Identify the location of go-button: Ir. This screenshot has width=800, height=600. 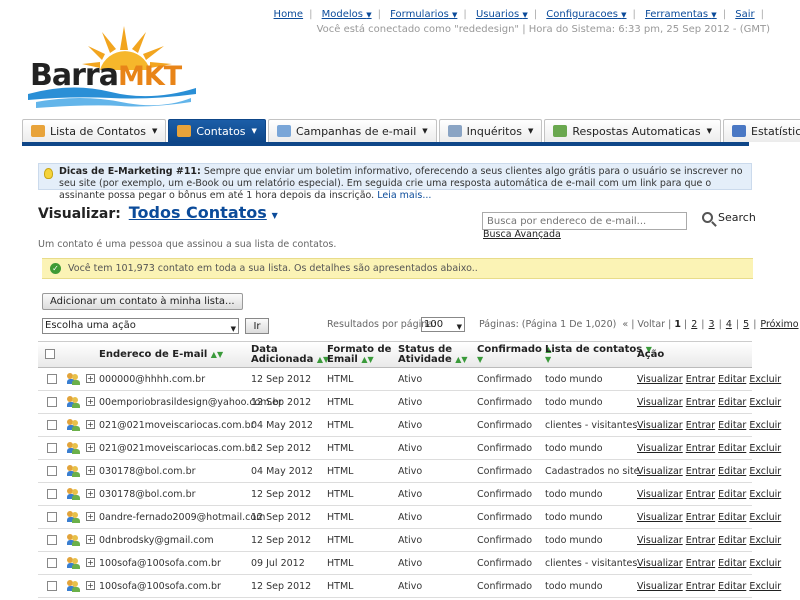
(257, 326).